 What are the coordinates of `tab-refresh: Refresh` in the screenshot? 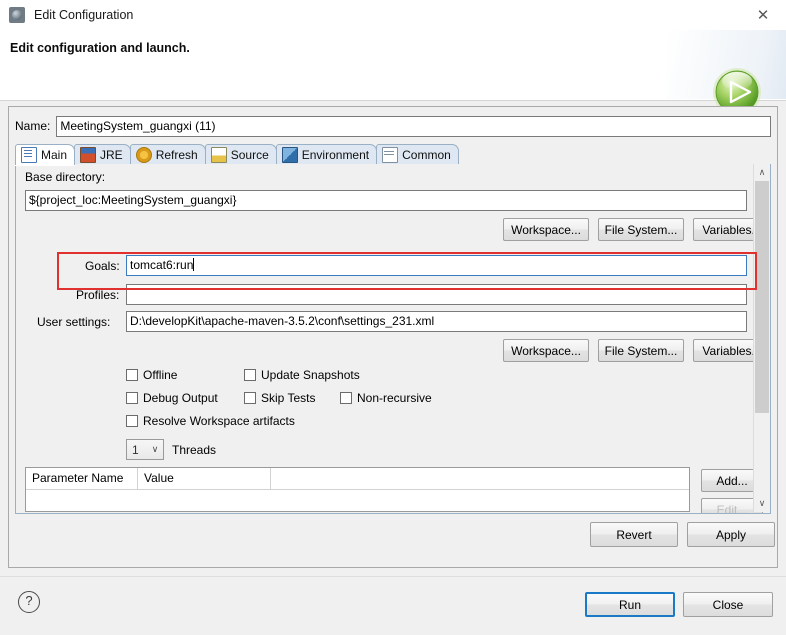 It's located at (167, 154).